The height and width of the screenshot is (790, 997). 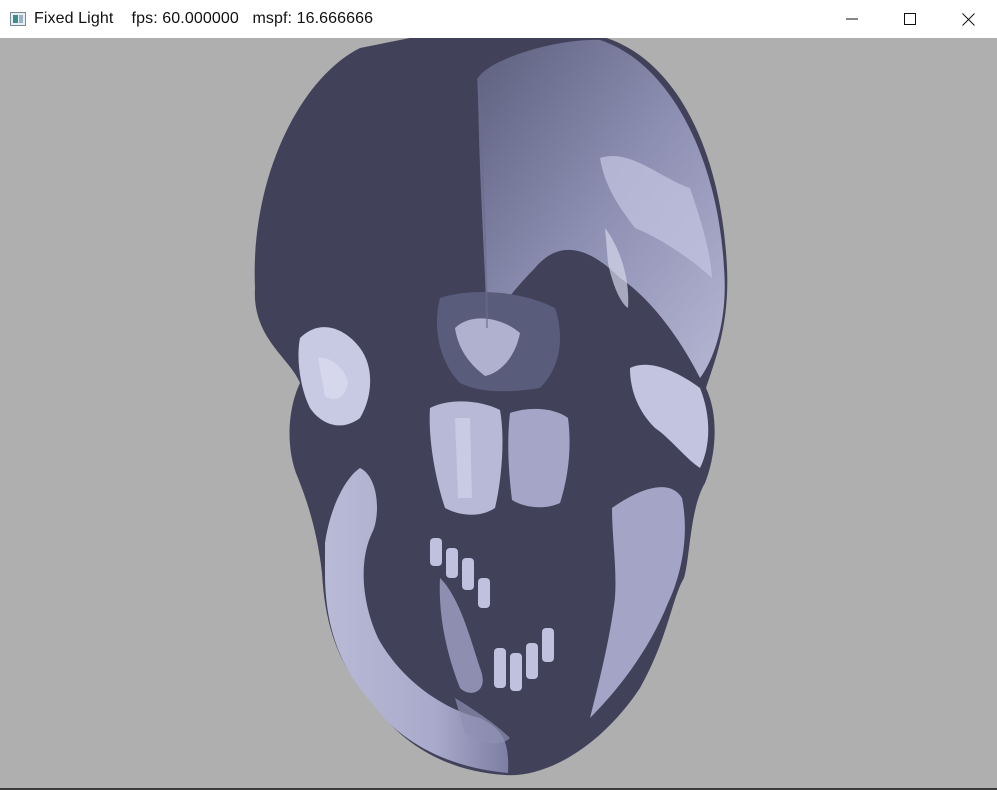 I want to click on maximize-icon, so click(x=910, y=19).